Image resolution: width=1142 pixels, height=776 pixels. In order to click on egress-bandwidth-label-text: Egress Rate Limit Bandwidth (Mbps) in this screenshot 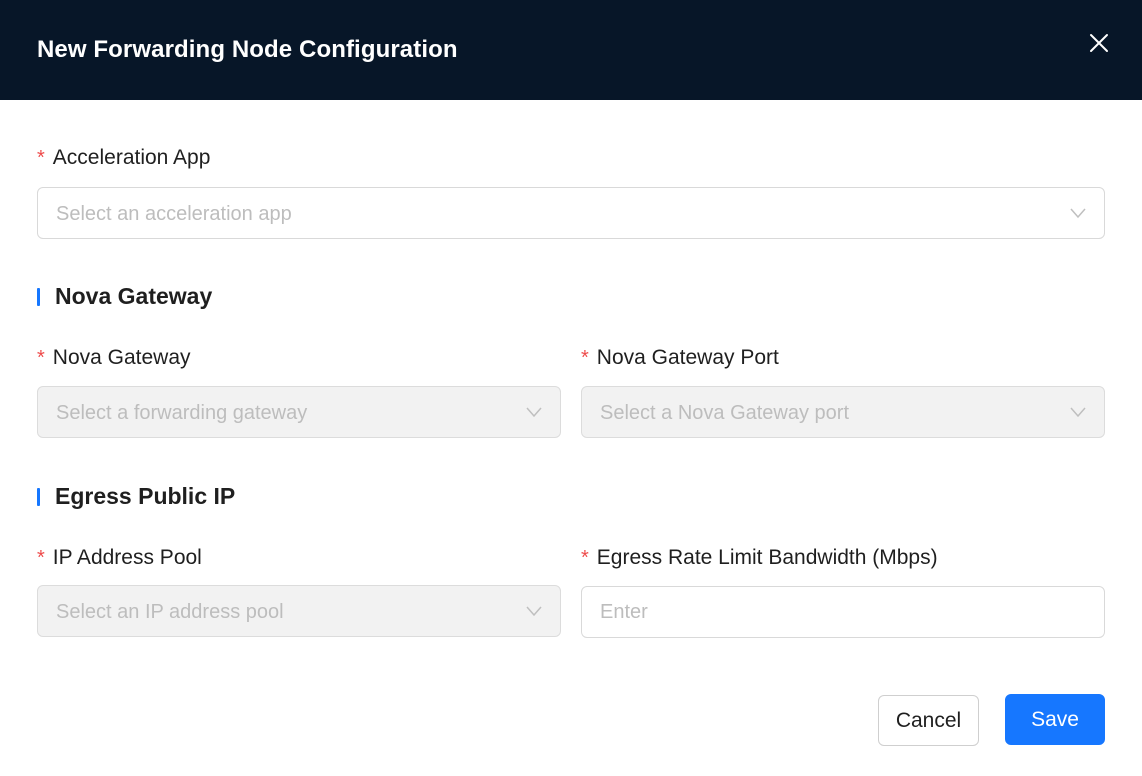, I will do `click(767, 557)`.